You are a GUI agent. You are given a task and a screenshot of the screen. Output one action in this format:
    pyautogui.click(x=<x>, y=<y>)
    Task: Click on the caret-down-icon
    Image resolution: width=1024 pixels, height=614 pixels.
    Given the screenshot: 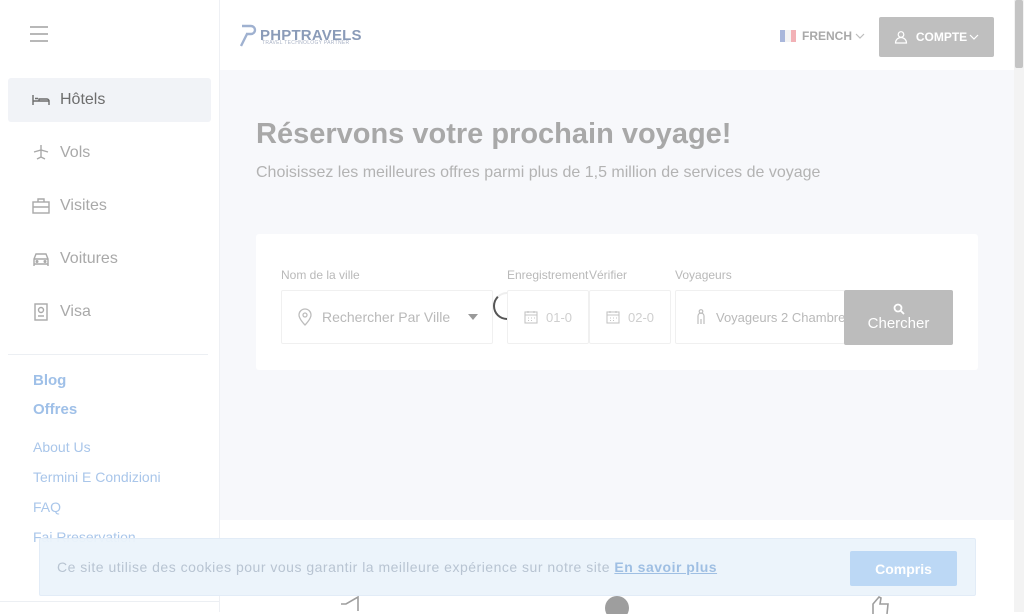 What is the action you would take?
    pyautogui.click(x=473, y=317)
    